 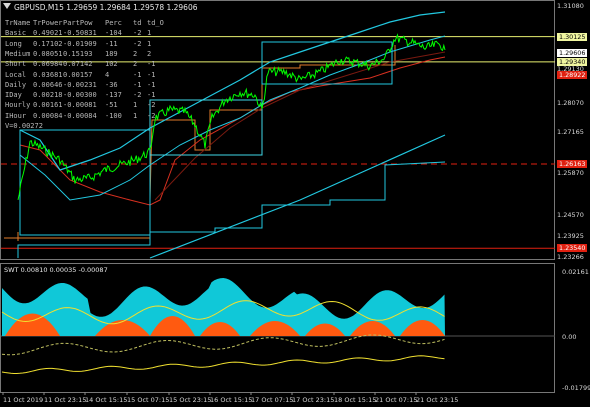 What do you see at coordinates (65, 400) in the screenshot?
I see `time-axis-label-1: 11 Oct 23:15` at bounding box center [65, 400].